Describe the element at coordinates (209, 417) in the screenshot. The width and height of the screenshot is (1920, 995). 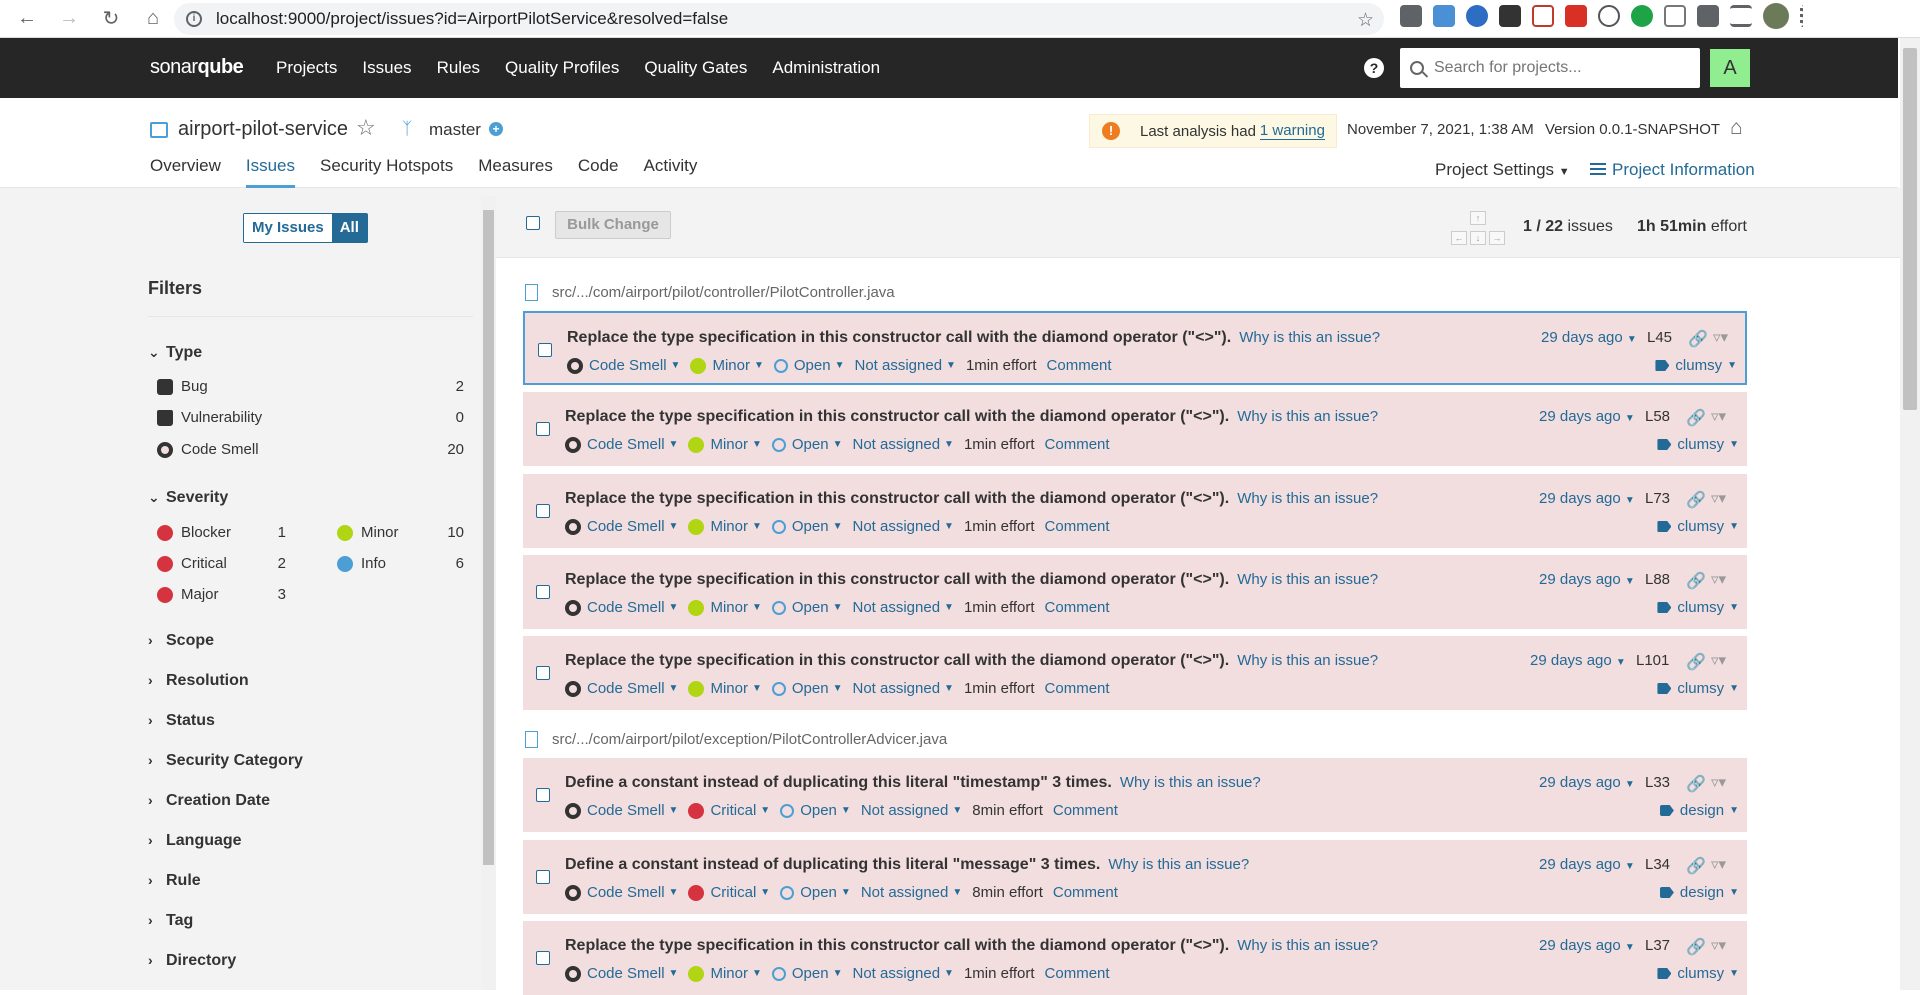
I see `facet-type-vulnerability: Vulnerability` at that location.